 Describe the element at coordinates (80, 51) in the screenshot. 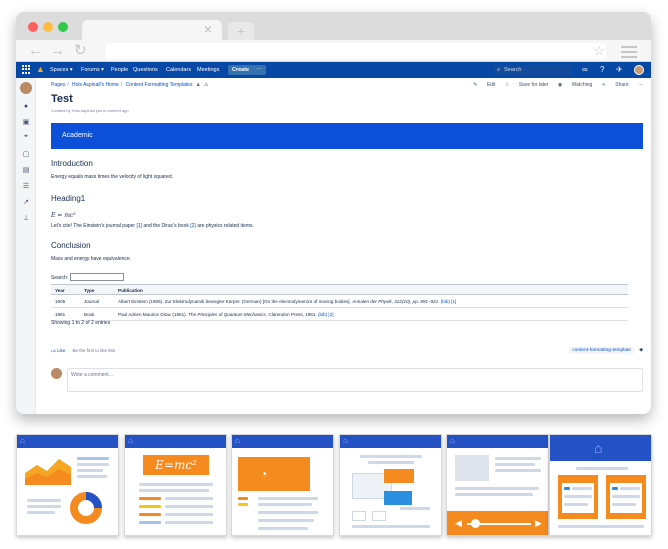

I see `reload-icon: ↻` at that location.